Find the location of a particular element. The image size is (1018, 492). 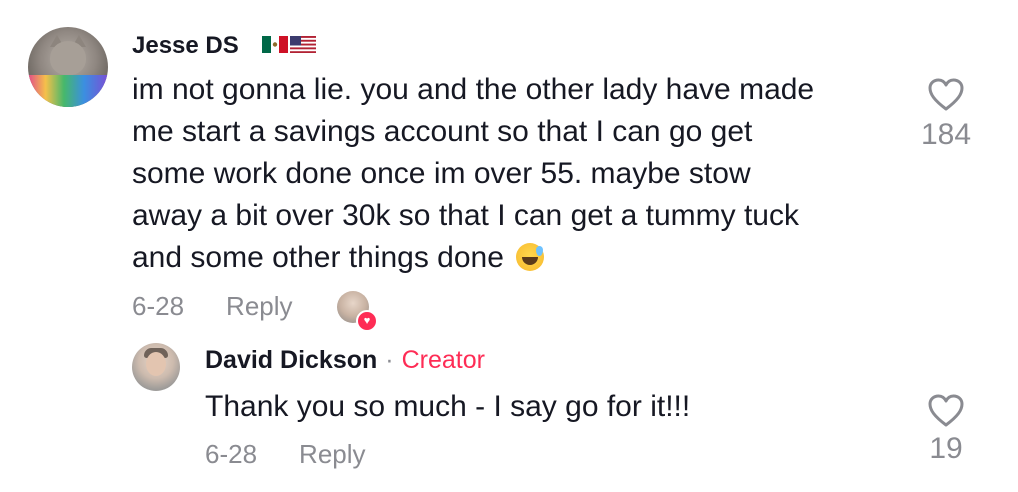

reply-username: David Dickson is located at coordinates (291, 360).